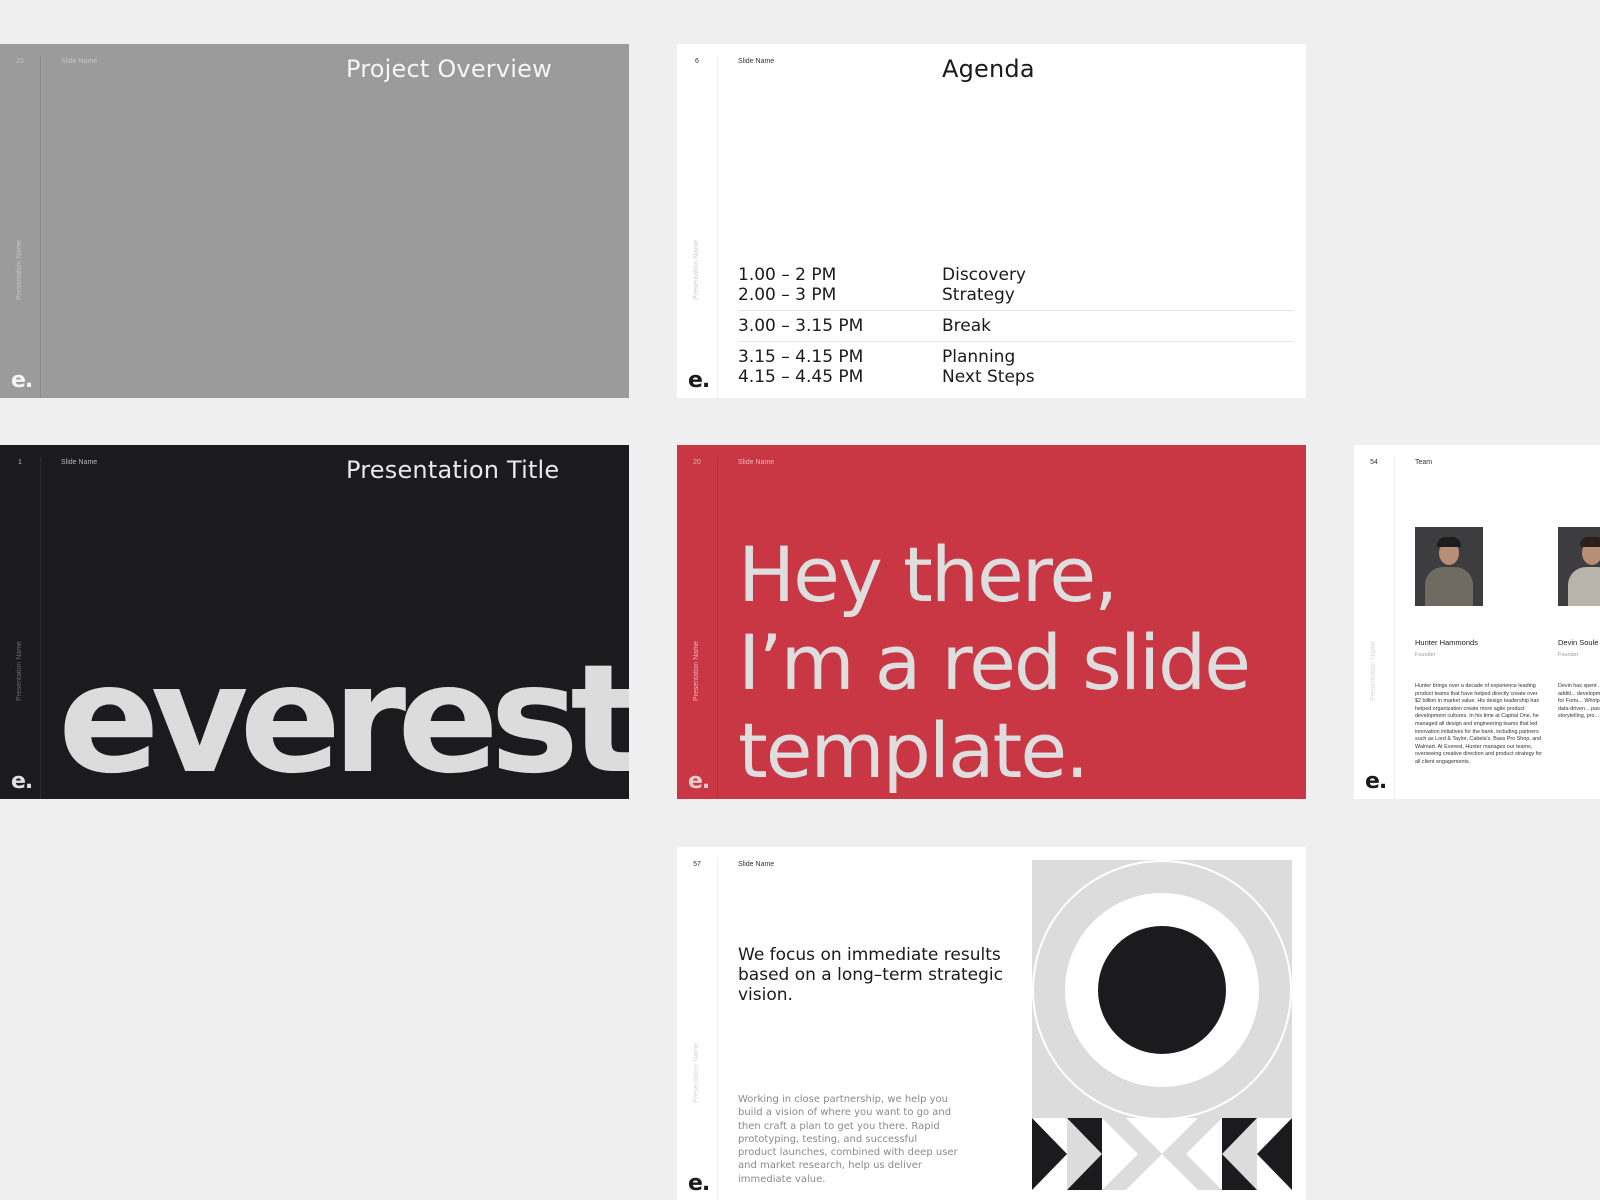 The height and width of the screenshot is (1200, 1600). Describe the element at coordinates (1578, 642) in the screenshot. I see `member-name: Devin Soule` at that location.